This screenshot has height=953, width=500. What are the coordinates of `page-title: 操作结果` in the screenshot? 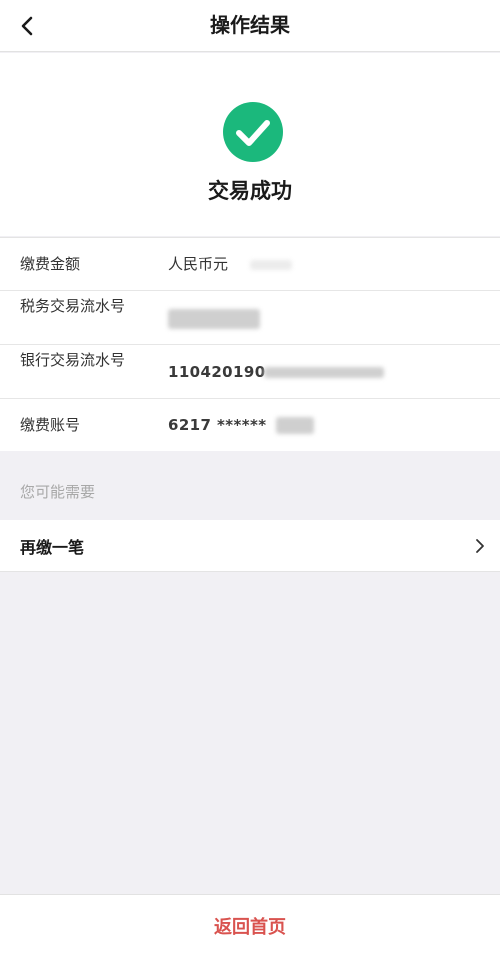 It's located at (250, 25).